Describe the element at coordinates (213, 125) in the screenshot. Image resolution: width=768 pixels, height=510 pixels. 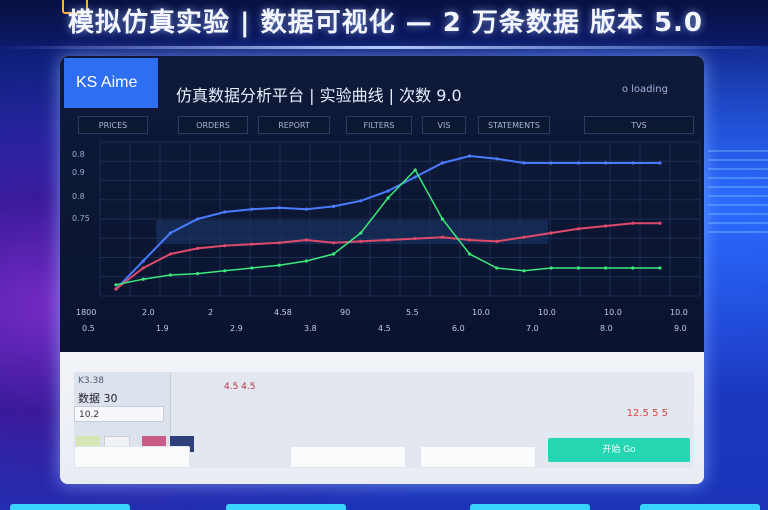
I see `tab-orders: ORDERS` at that location.